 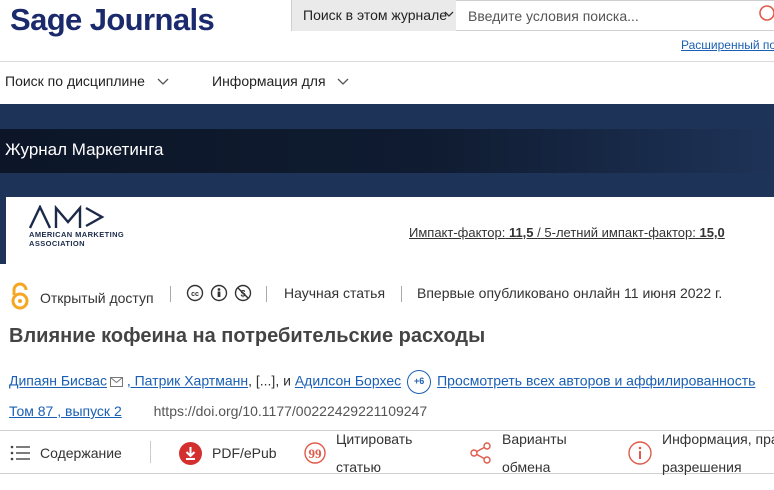 I want to click on search-scope-select: Поиск в этом журнале, so click(x=373, y=15).